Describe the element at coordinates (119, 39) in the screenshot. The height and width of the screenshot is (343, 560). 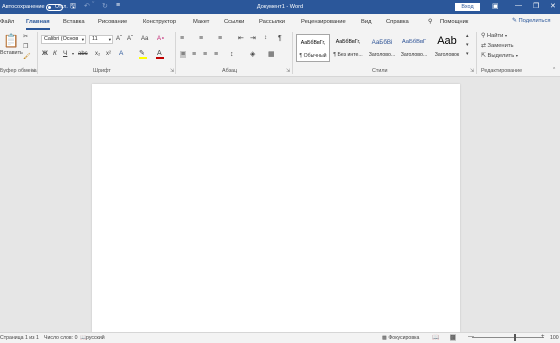
I see `grow-font-icon: Aˆ` at that location.